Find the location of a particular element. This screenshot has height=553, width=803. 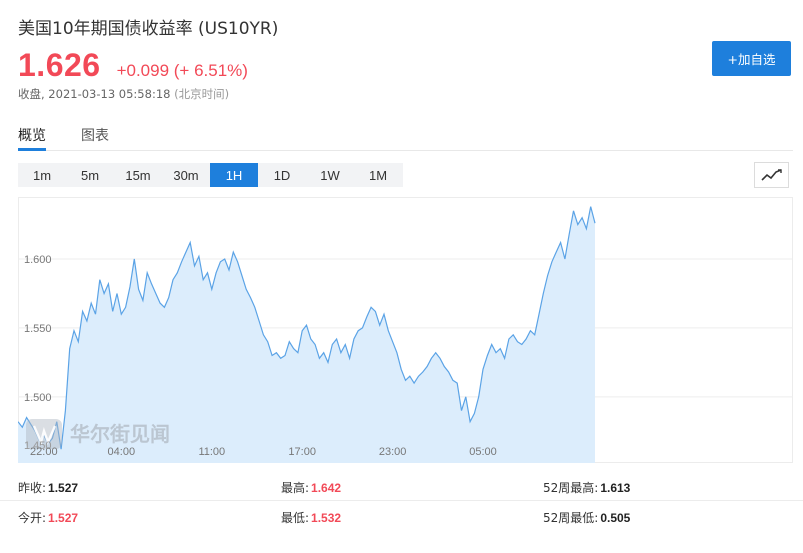

range-button-1d: 1D is located at coordinates (282, 175).